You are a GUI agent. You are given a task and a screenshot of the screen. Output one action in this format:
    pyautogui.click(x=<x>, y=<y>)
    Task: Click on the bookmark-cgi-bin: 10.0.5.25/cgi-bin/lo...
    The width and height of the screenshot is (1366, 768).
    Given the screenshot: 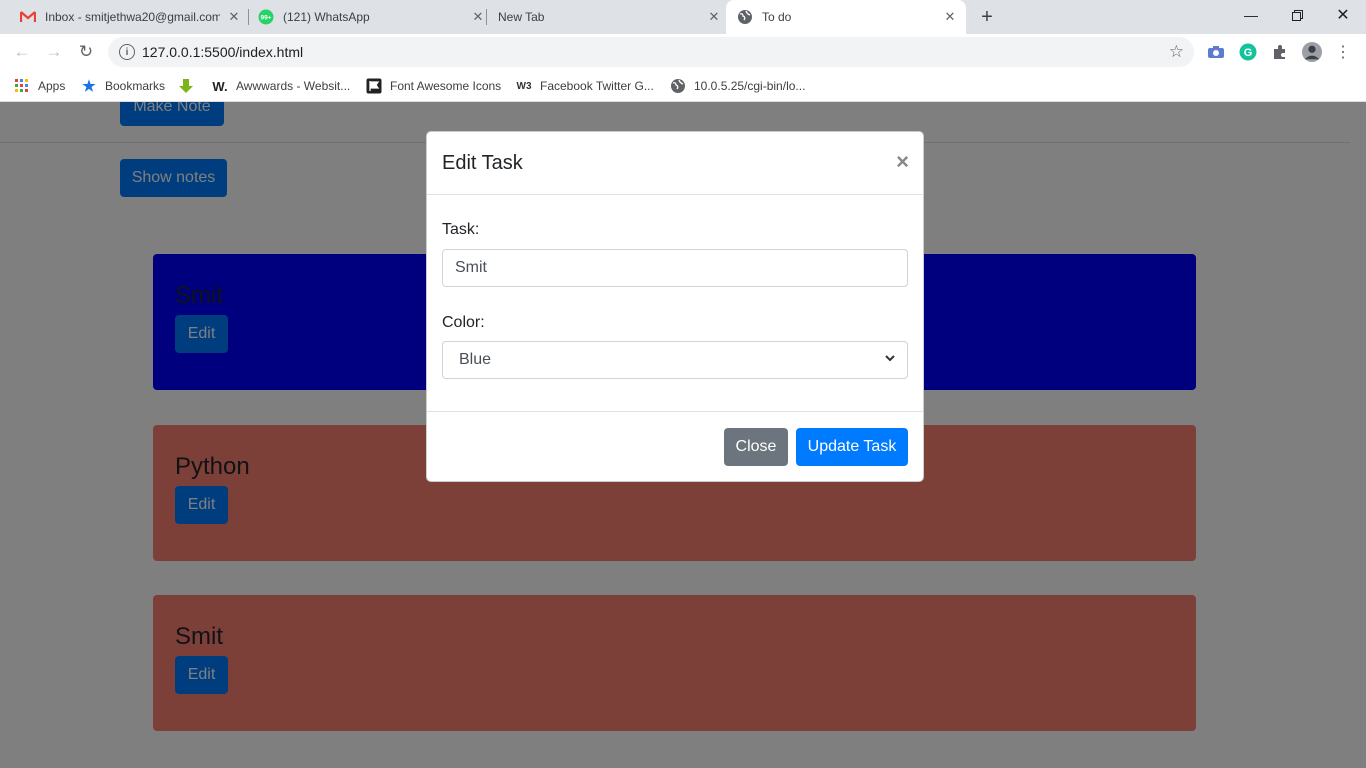 What is the action you would take?
    pyautogui.click(x=737, y=86)
    